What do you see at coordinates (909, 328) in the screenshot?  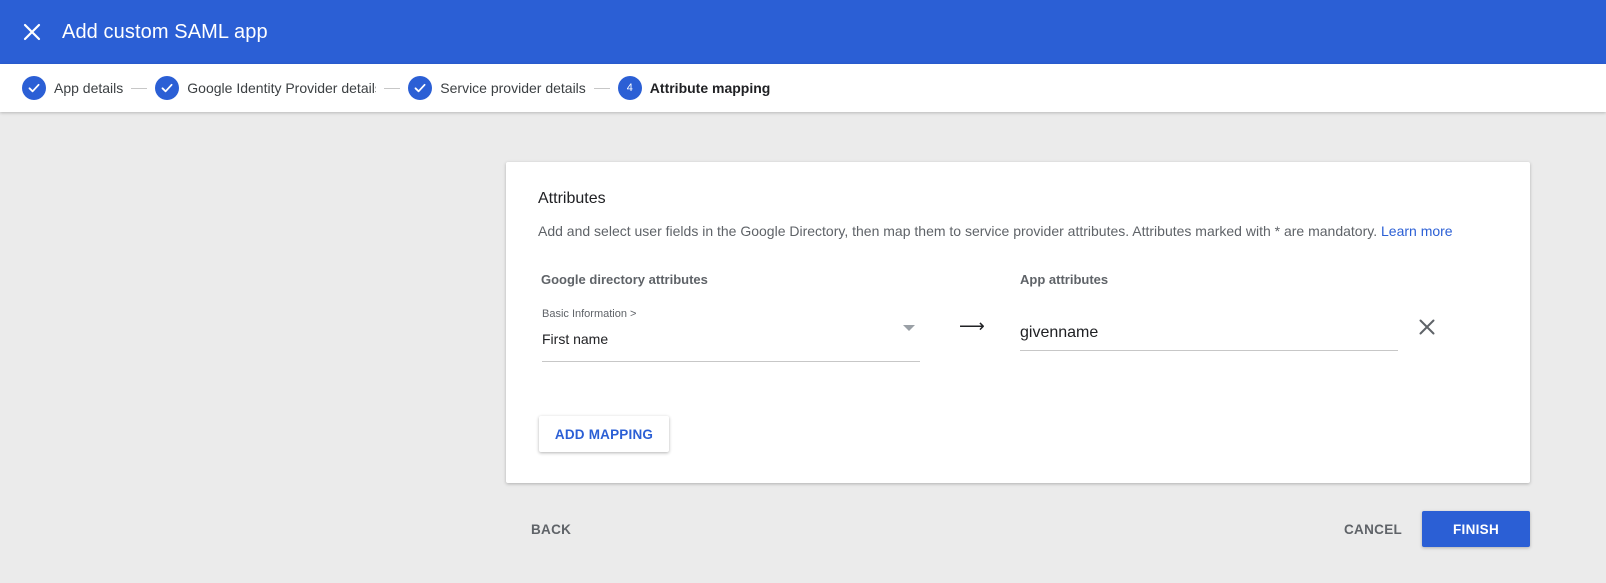 I see `dropdown-caret-icon` at bounding box center [909, 328].